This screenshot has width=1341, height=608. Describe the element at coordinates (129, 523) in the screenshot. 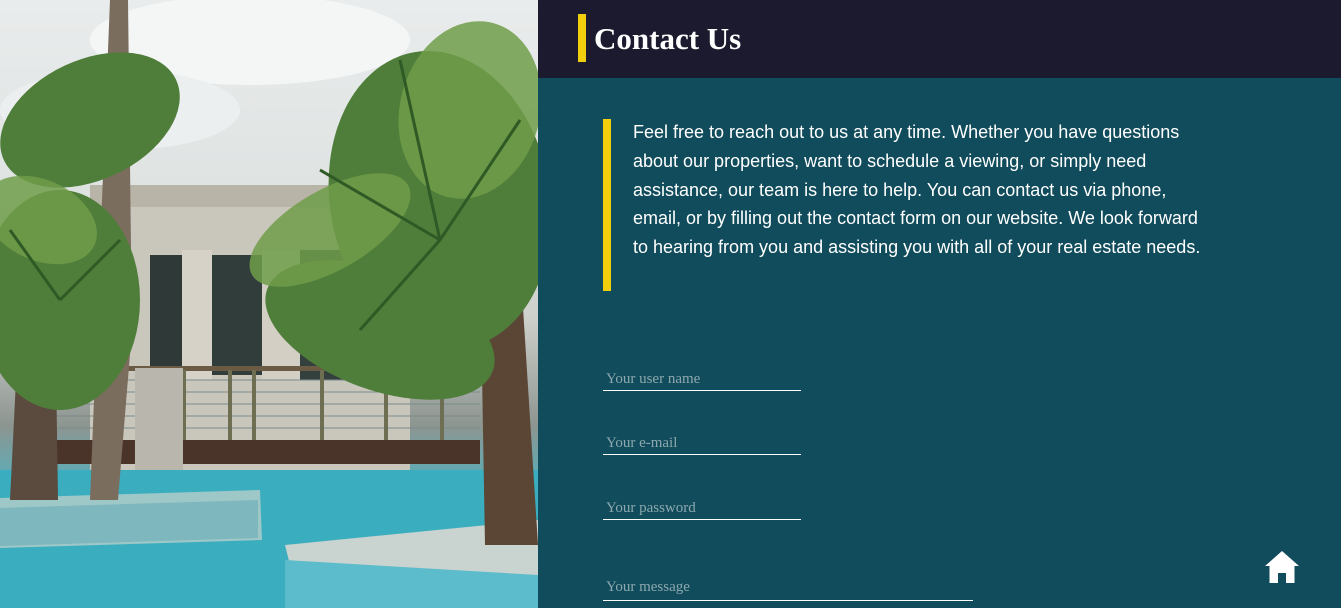

I see `pool-tile` at that location.